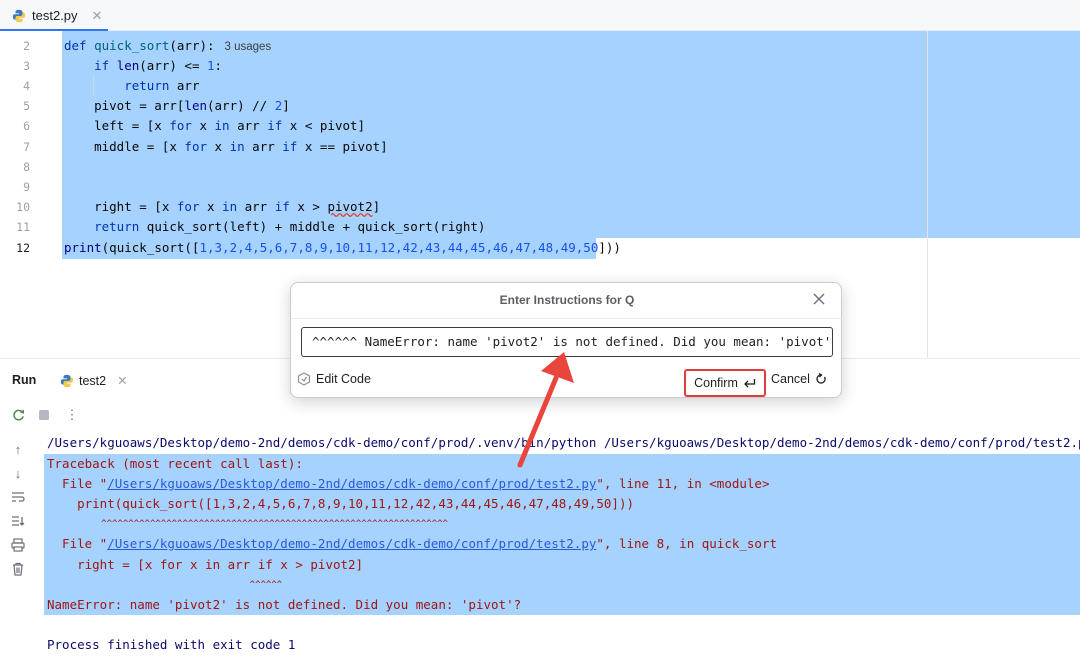  What do you see at coordinates (177, 105) in the screenshot?
I see `code-line: pivot = arr[len(arr) // 2]` at bounding box center [177, 105].